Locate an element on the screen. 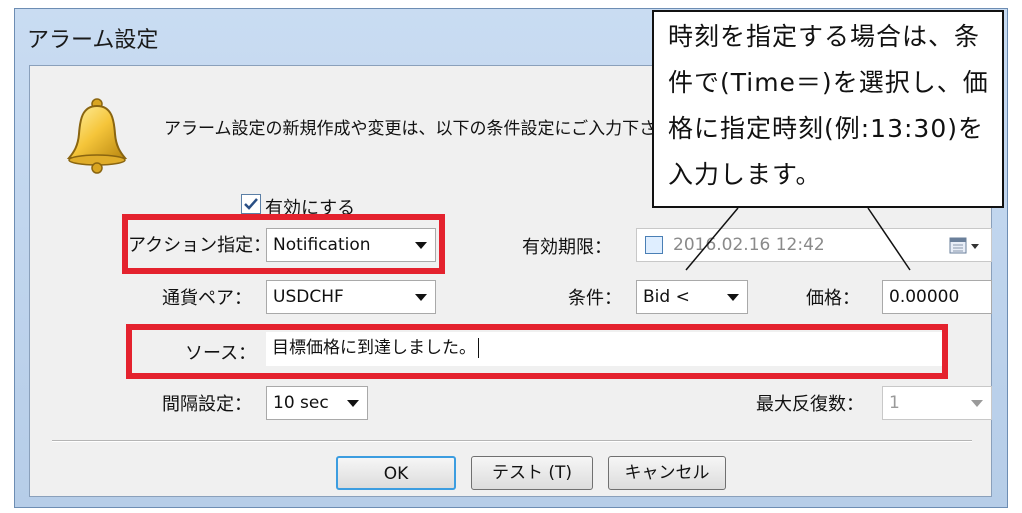  callout-line-2: 件で(Time＝)を選択し、価 is located at coordinates (828, 82).